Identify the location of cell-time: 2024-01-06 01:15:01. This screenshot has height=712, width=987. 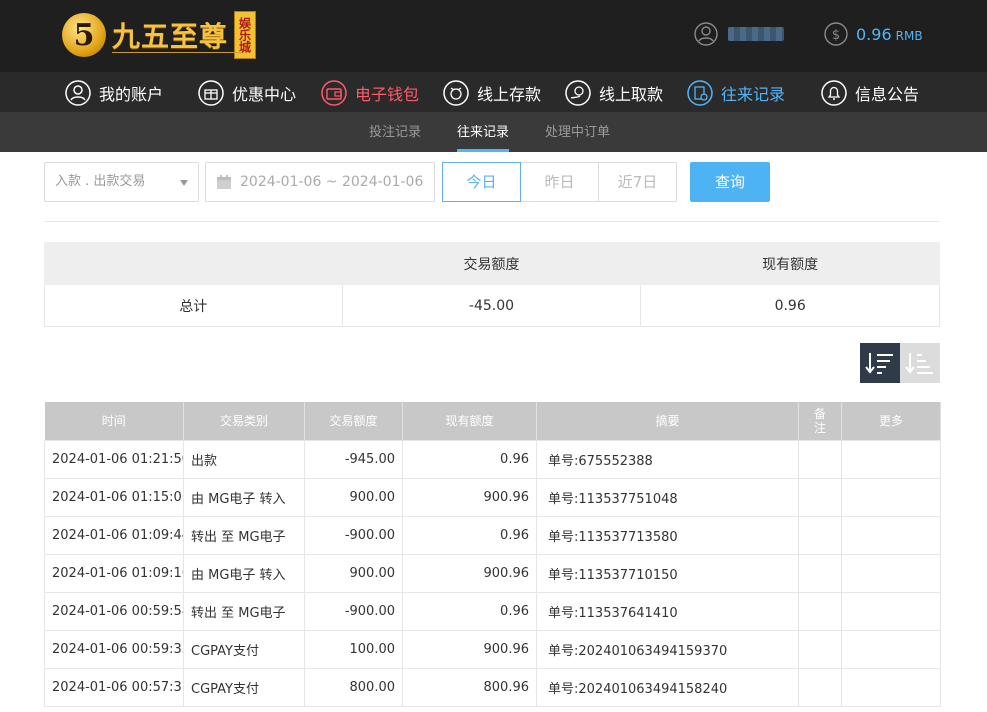
(114, 497).